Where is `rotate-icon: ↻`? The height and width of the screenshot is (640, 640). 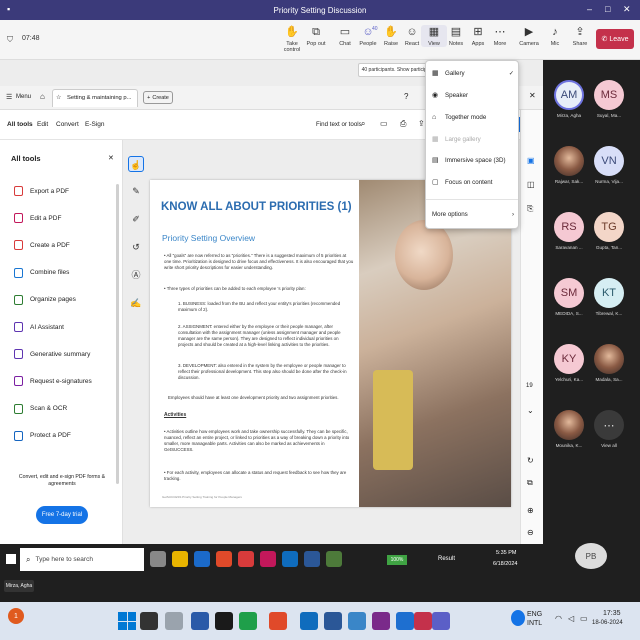
rotate-icon: ↻ is located at coordinates (530, 460).